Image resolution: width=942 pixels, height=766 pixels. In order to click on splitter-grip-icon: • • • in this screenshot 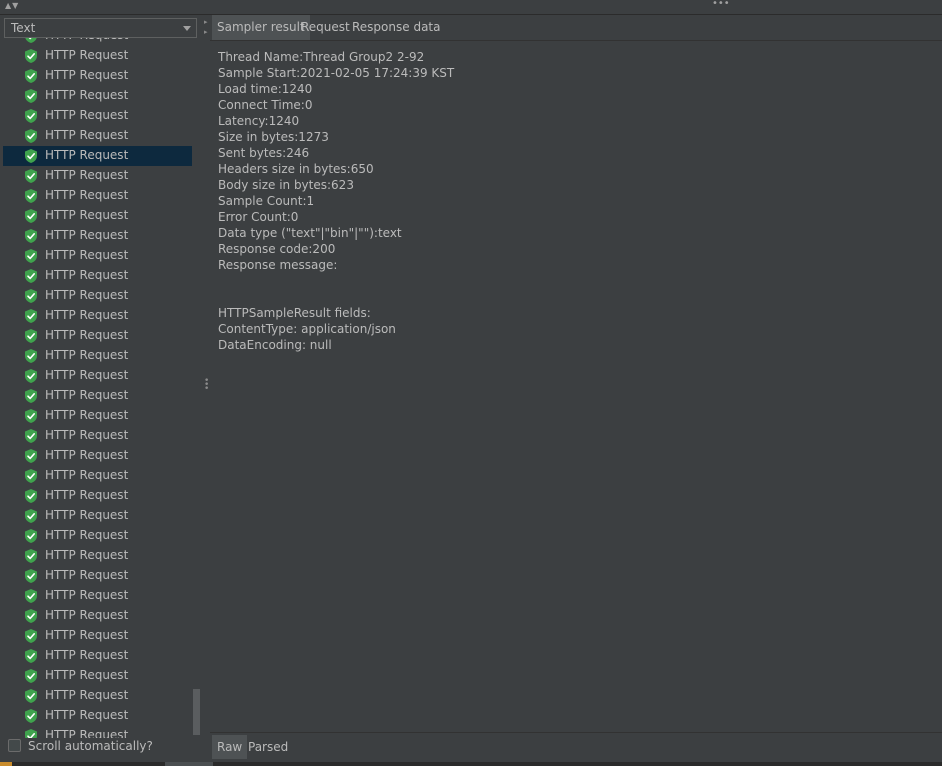, I will do `click(206, 385)`.